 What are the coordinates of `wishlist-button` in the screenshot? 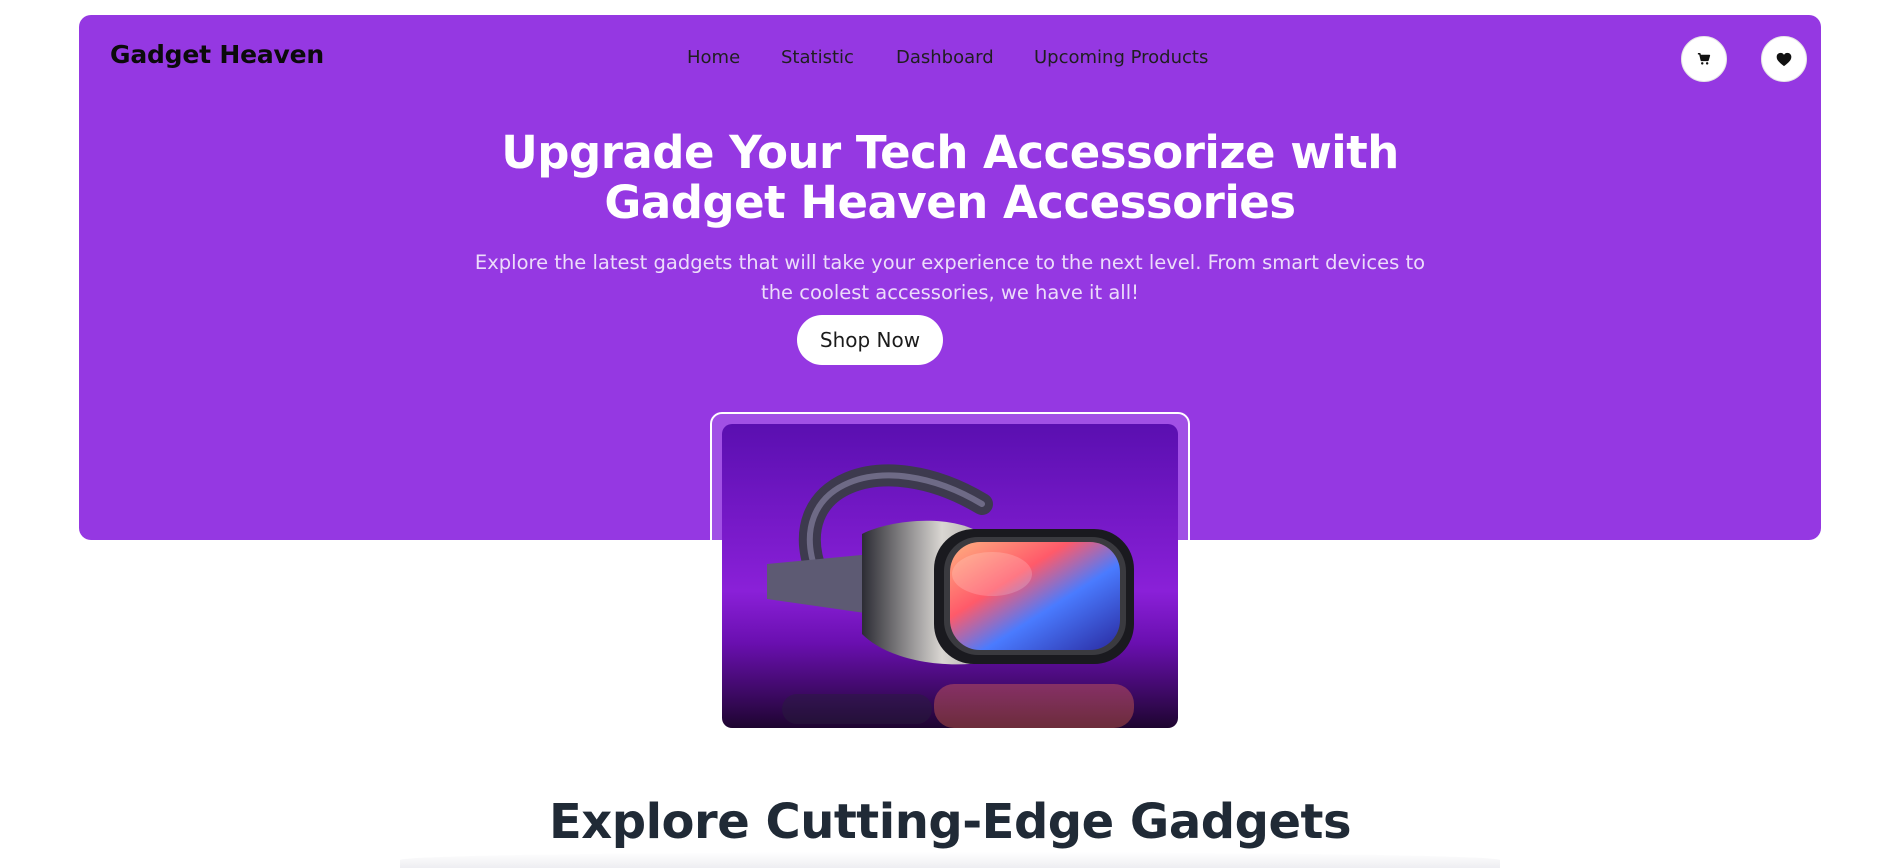 It's located at (1784, 59).